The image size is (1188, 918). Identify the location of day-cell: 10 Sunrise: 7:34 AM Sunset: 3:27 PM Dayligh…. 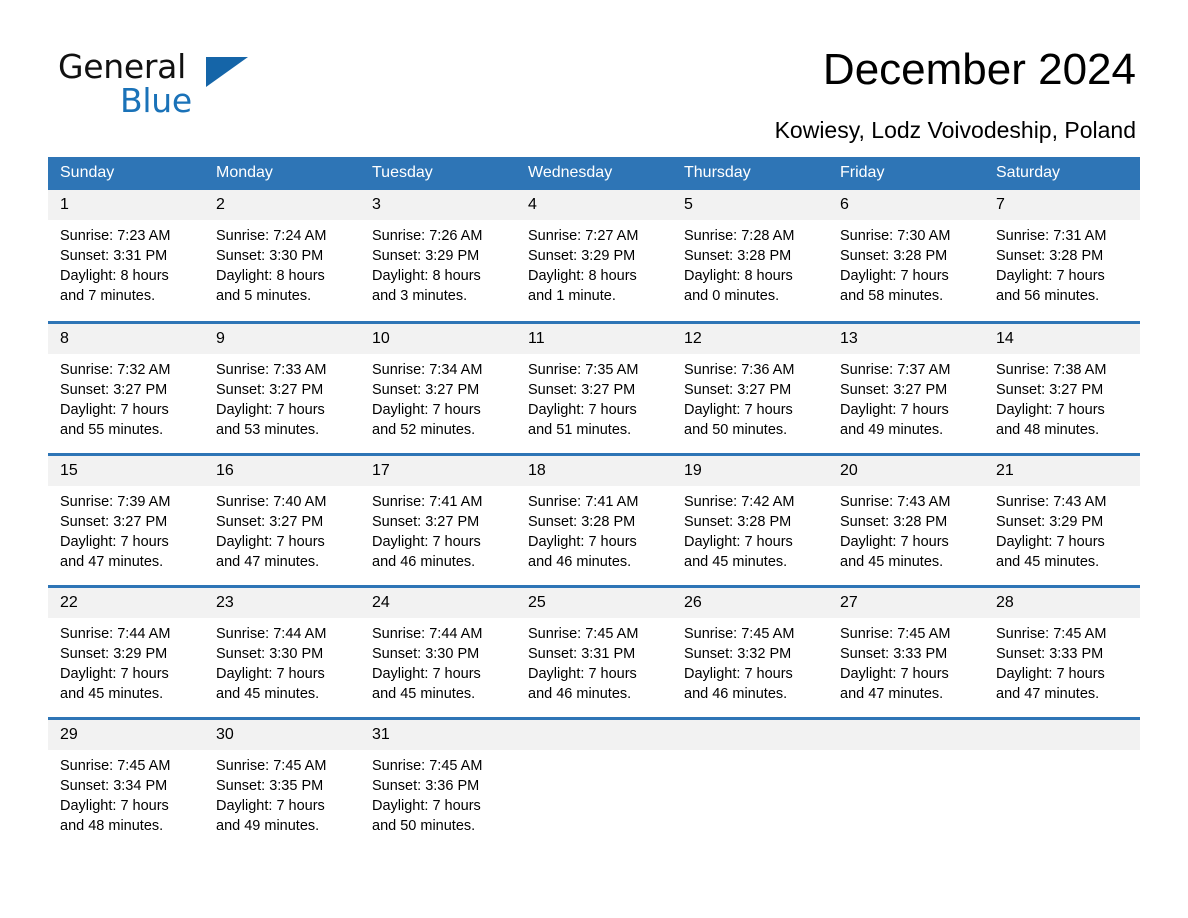
(438, 387).